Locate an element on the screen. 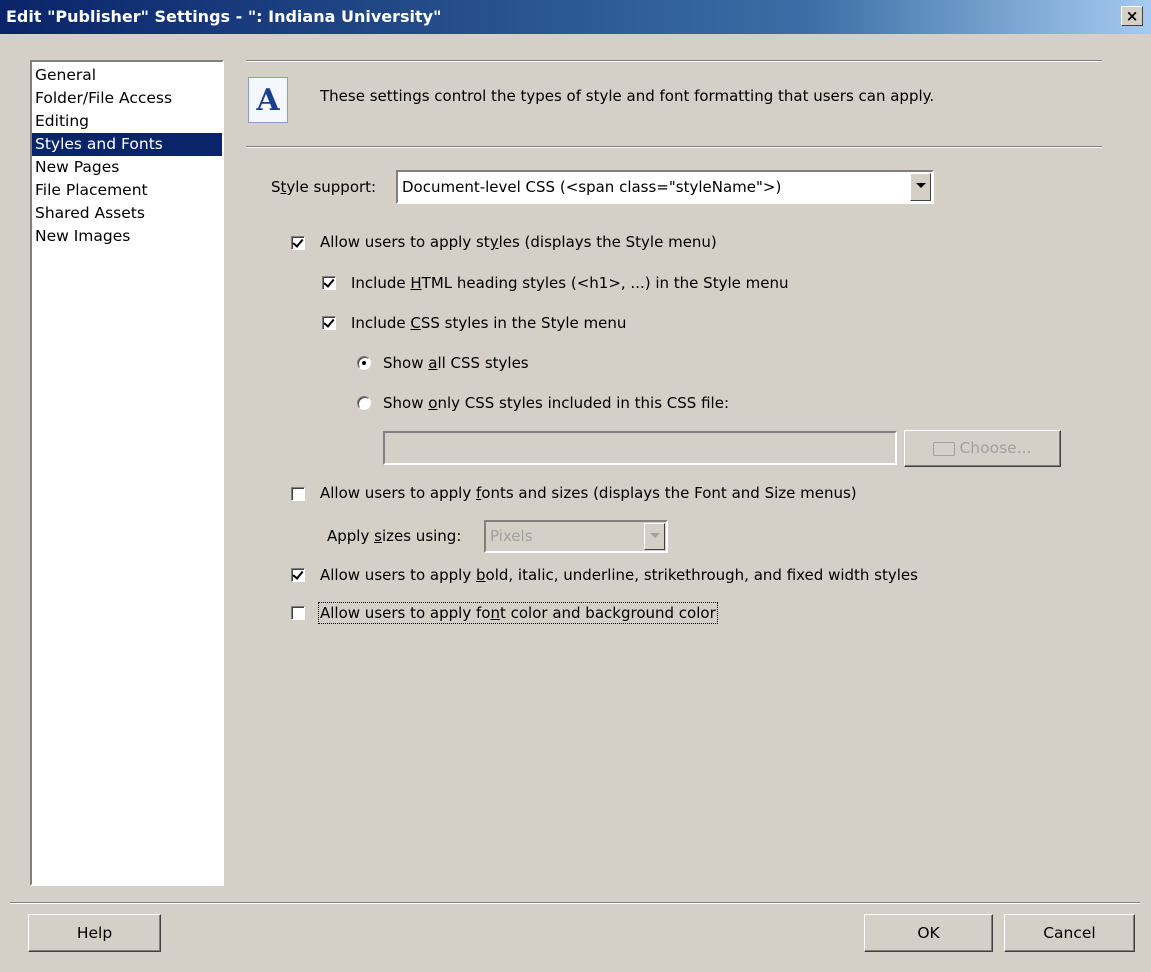  show-all-css-label: Show all CSS styles is located at coordinates (456, 363).